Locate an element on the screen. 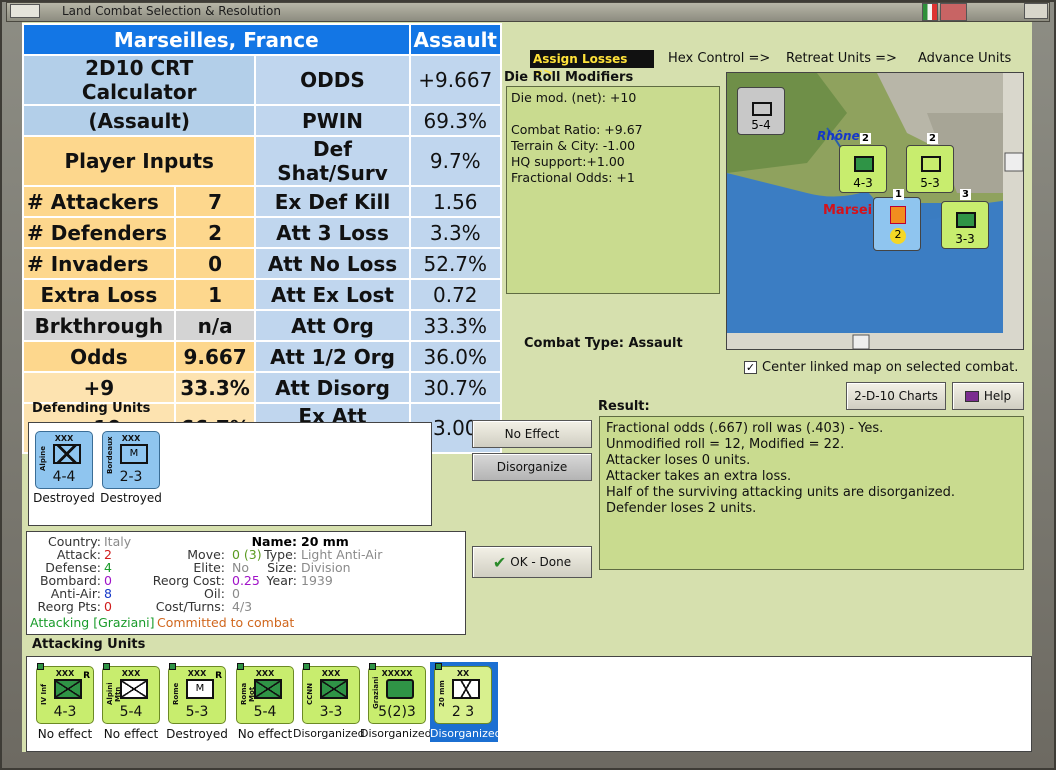 This screenshot has width=1056, height=770. unit-strength: 2-3 is located at coordinates (131, 477).